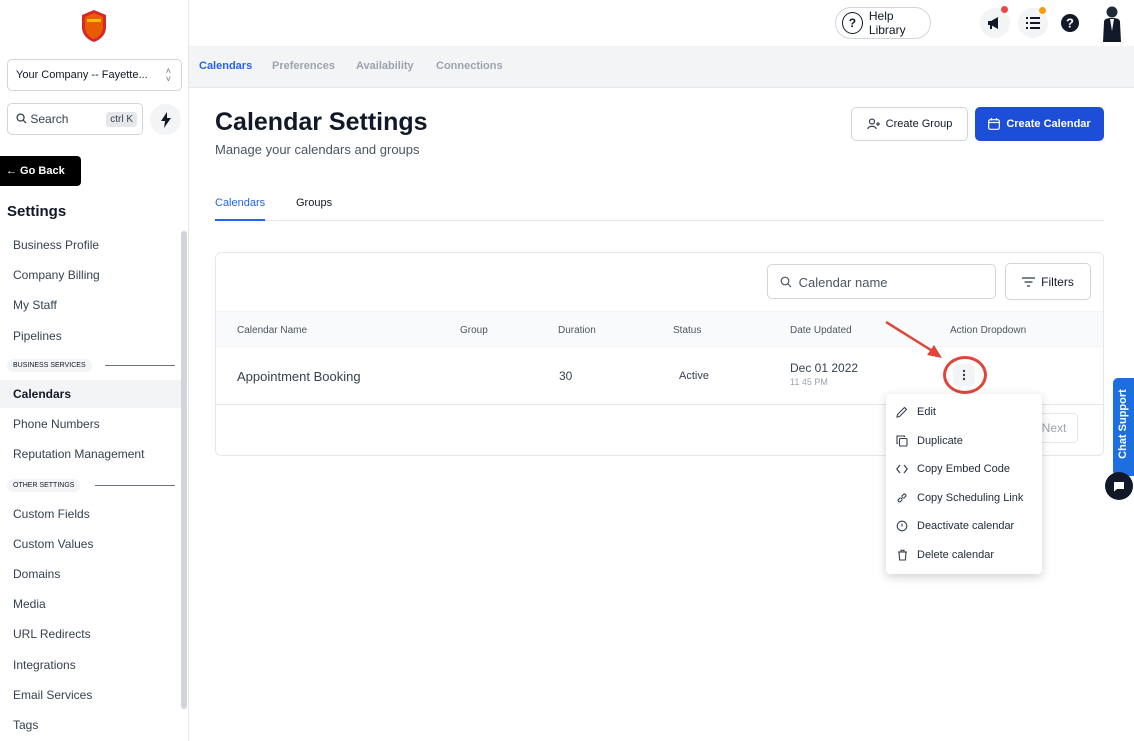  Describe the element at coordinates (964, 412) in the screenshot. I see `menu-item-edit: Edit` at that location.